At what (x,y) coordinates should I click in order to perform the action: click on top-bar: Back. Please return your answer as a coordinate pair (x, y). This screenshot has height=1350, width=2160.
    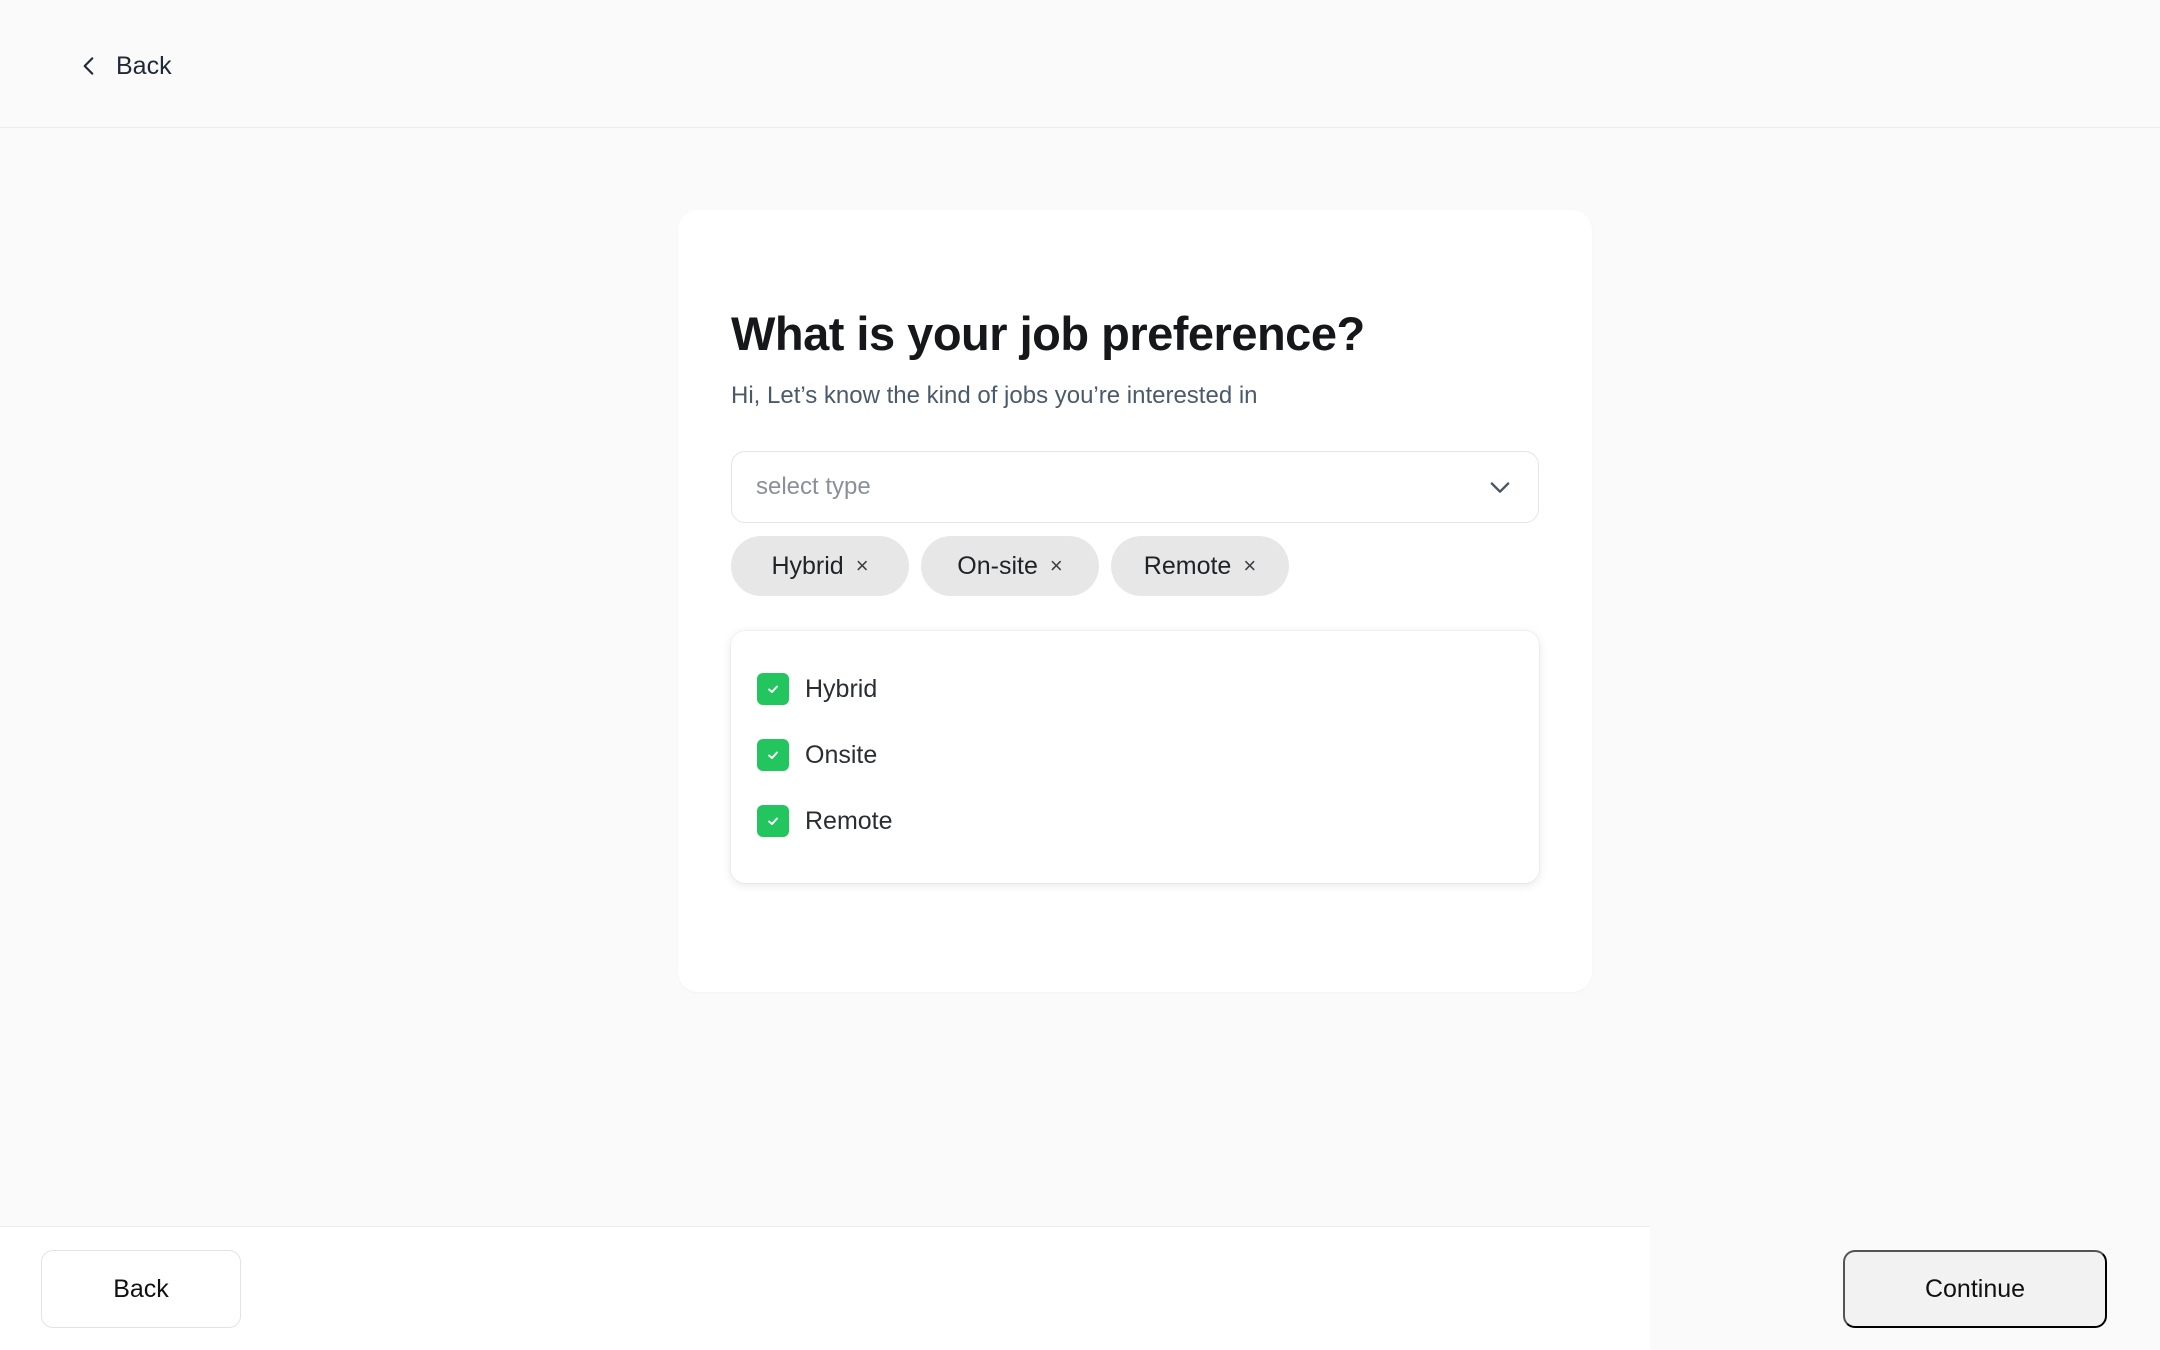
    Looking at the image, I should click on (1080, 64).